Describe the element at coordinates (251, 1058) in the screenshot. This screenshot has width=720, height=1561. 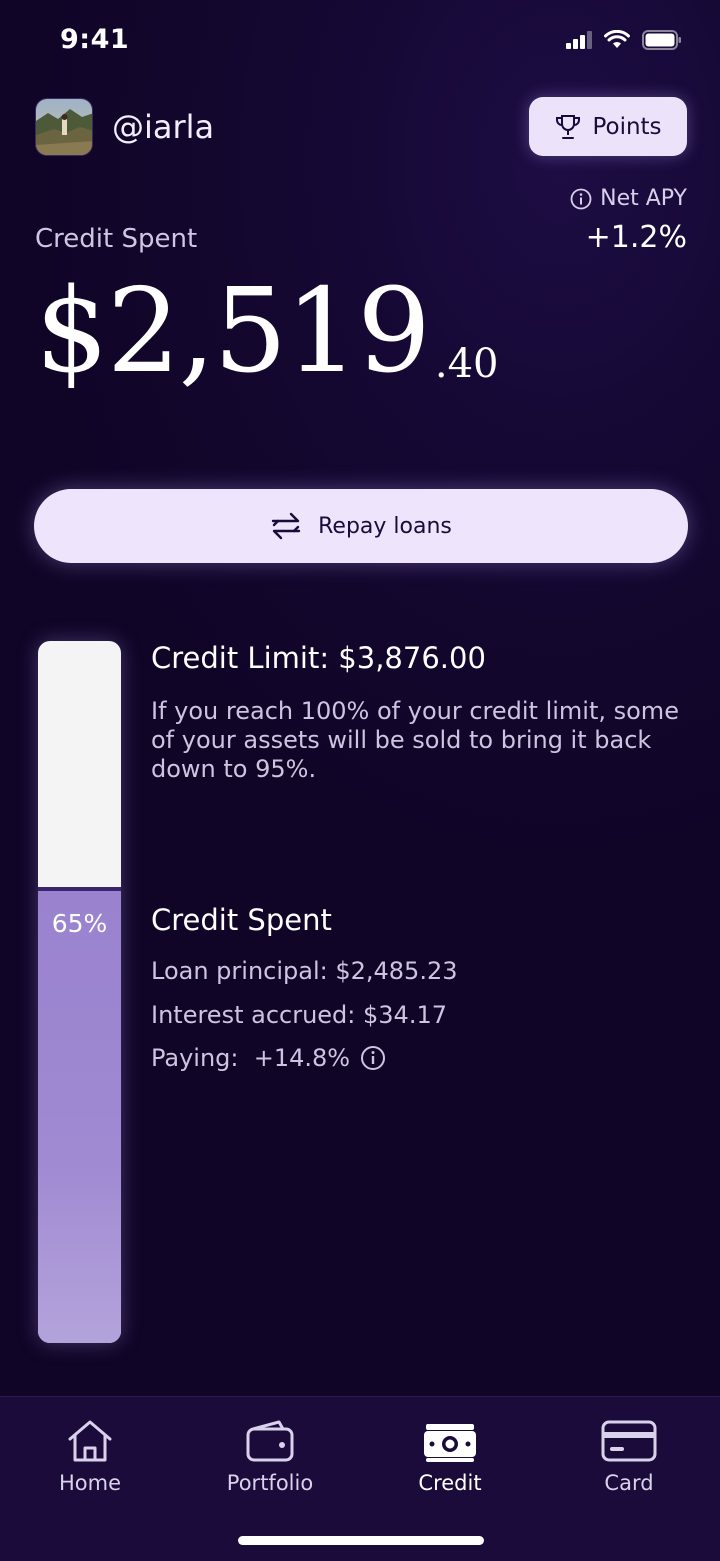
I see `paying-rate-text: Paying: +14.8%` at that location.